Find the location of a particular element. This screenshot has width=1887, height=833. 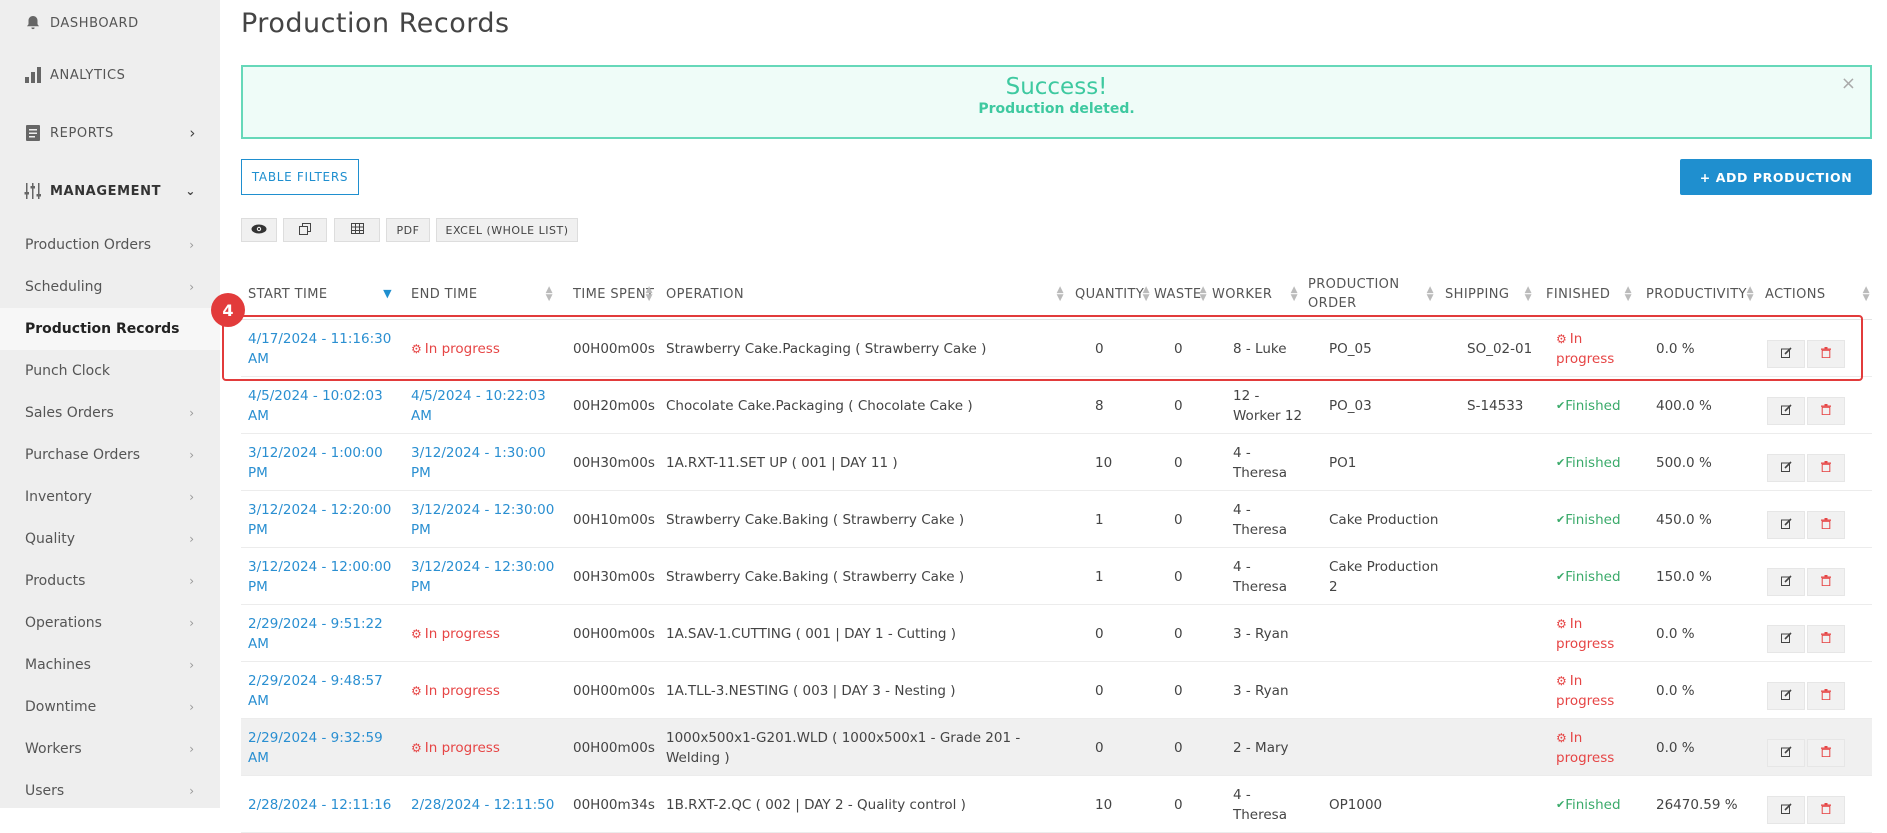

header-finished: FINISHED ▲ ▼ is located at coordinates (1590, 294).